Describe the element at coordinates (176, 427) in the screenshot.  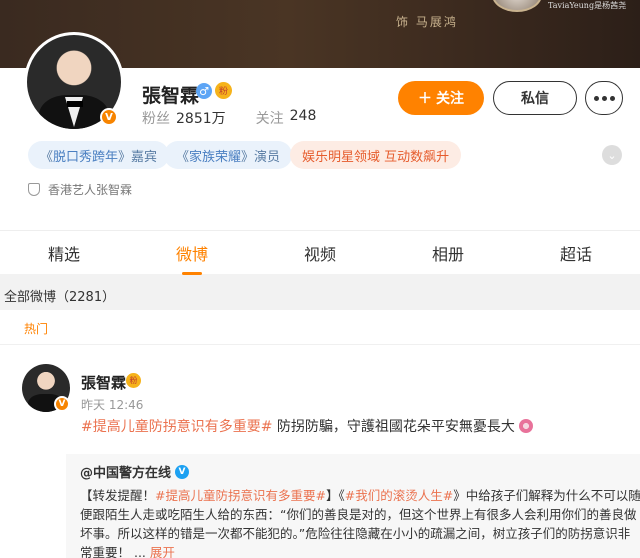
I see `post-hashtag: #提高儿童防拐意识有多重要#` at that location.